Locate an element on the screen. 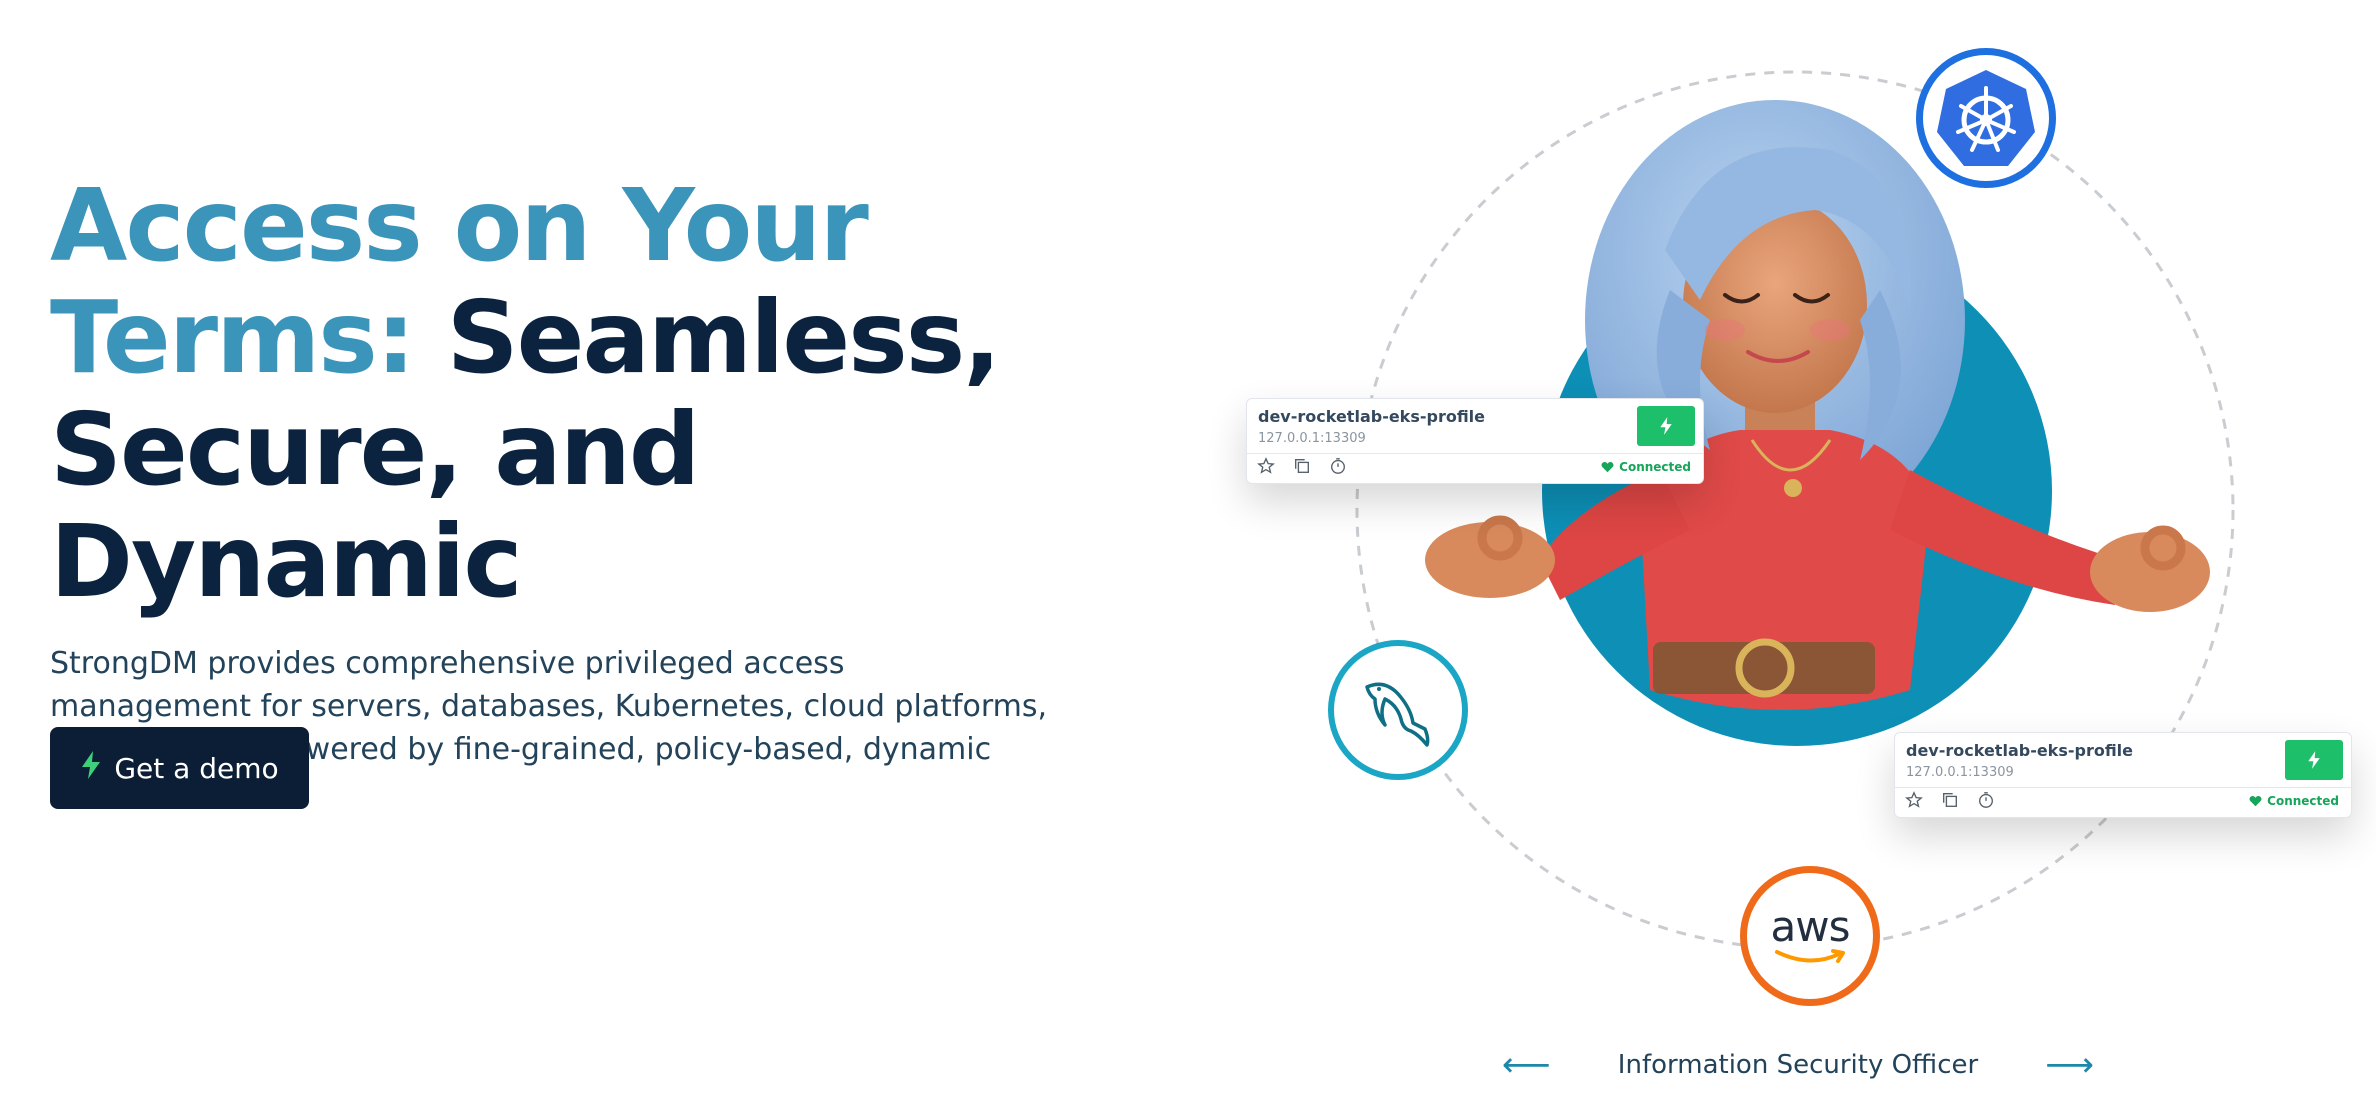 Image resolution: width=2376 pixels, height=1116 pixels. role-carousel: ⟵ Information Security Officer ⟶ is located at coordinates (1798, 1065).